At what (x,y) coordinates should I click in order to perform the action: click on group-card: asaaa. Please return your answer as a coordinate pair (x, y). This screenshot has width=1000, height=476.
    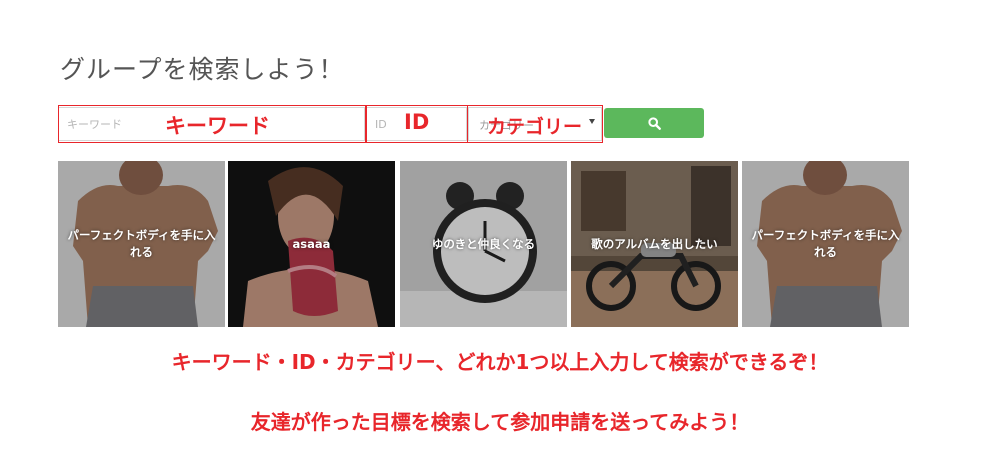
    Looking at the image, I should click on (311, 244).